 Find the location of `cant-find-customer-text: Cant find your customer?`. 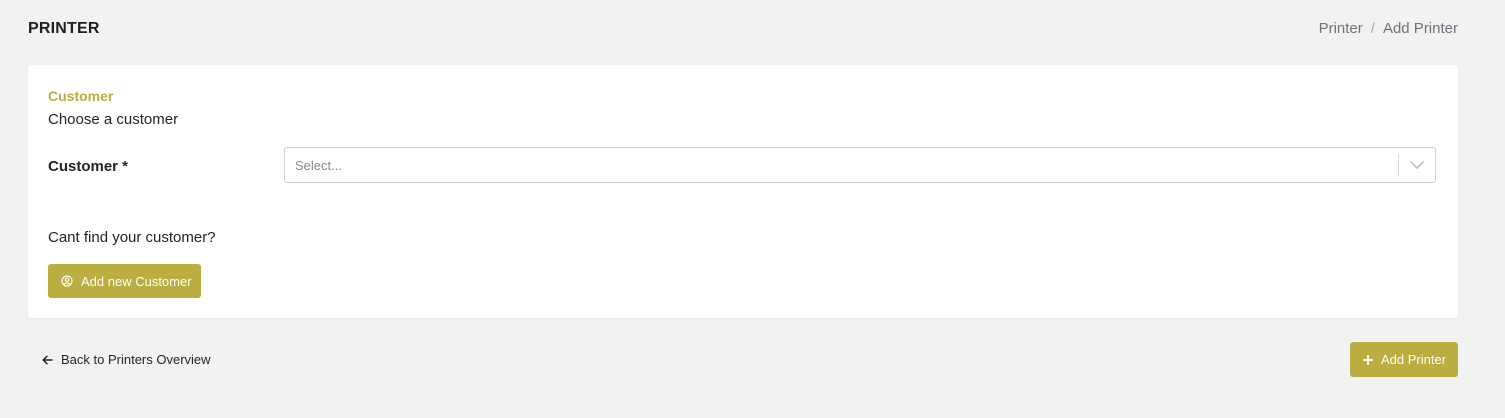

cant-find-customer-text: Cant find your customer? is located at coordinates (132, 237).